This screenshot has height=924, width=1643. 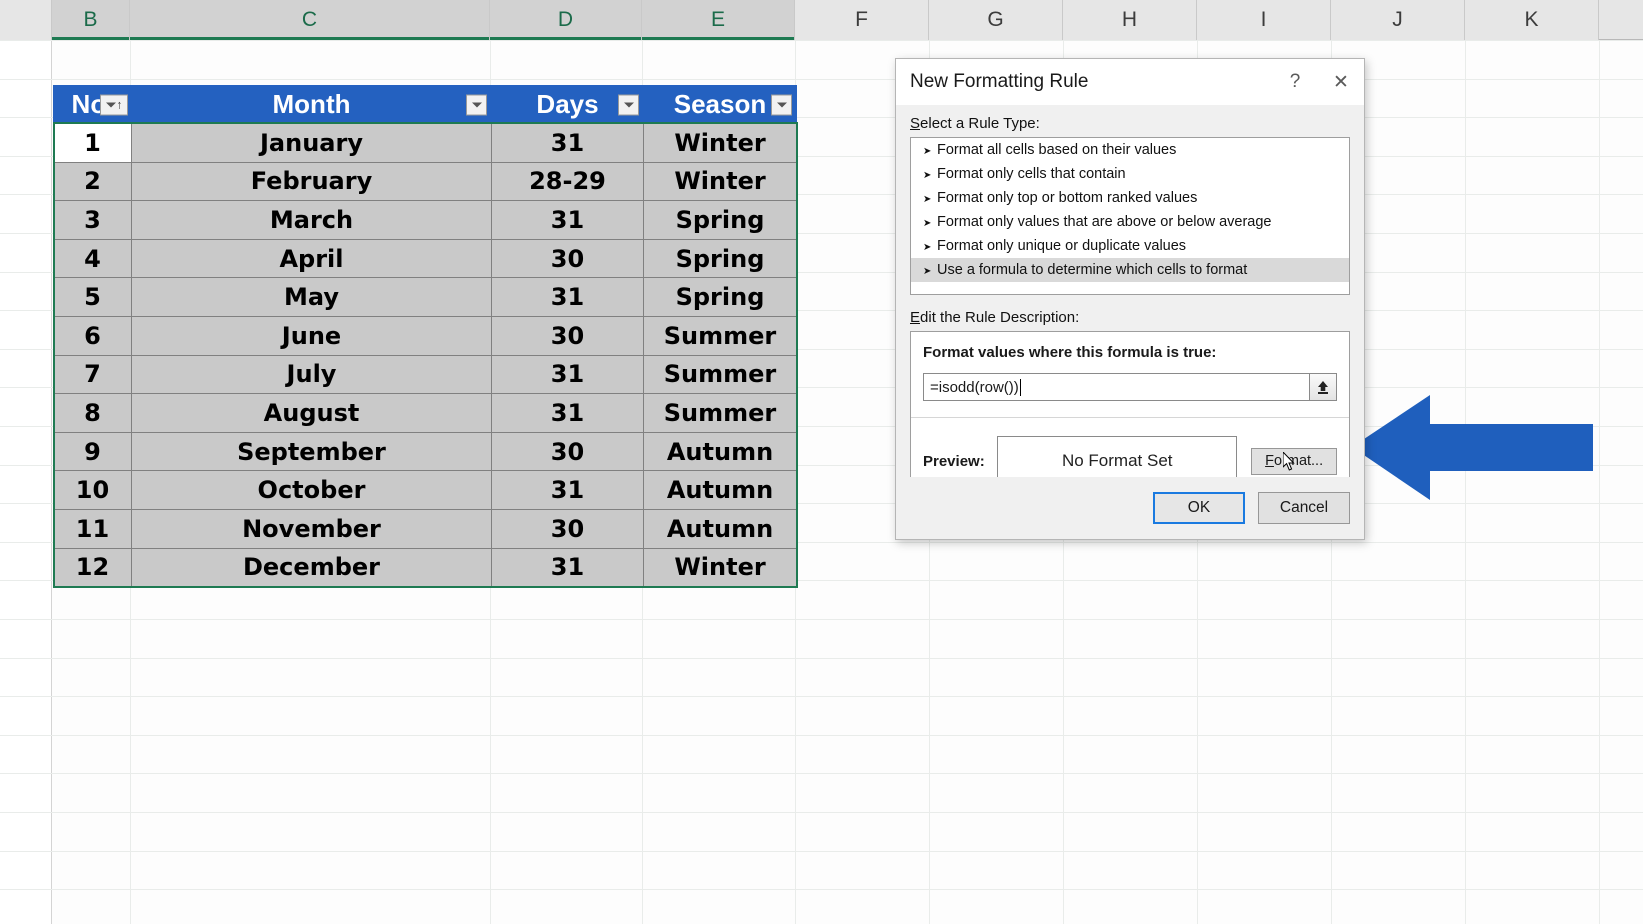 What do you see at coordinates (566, 20) in the screenshot?
I see `column-header-d: D` at bounding box center [566, 20].